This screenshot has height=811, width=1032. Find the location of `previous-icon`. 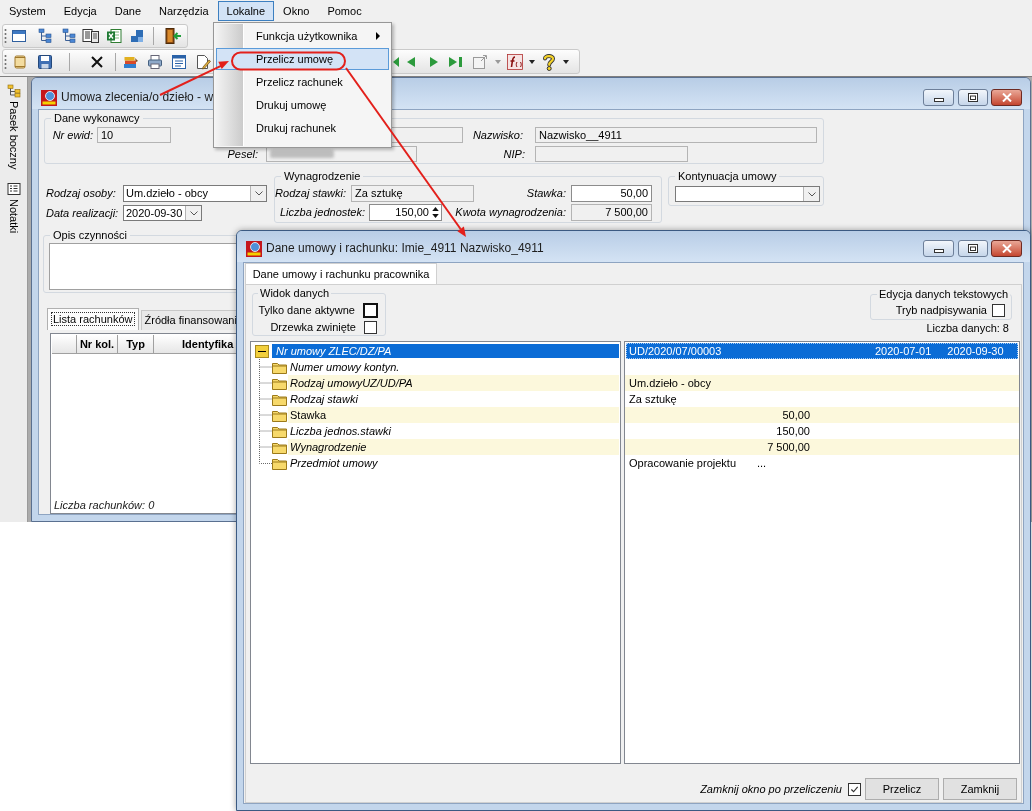

previous-icon is located at coordinates (411, 61).